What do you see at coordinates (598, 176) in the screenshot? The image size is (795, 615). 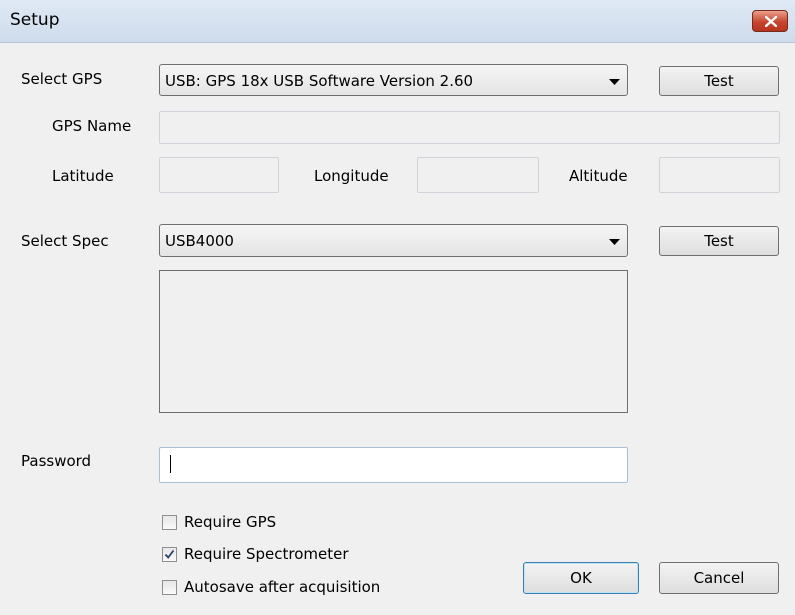 I see `altitude-label: Altitude` at bounding box center [598, 176].